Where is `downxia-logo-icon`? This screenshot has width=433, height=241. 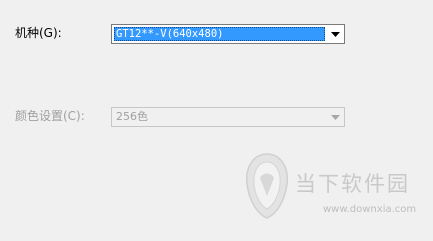
downxia-logo-icon is located at coordinates (267, 186).